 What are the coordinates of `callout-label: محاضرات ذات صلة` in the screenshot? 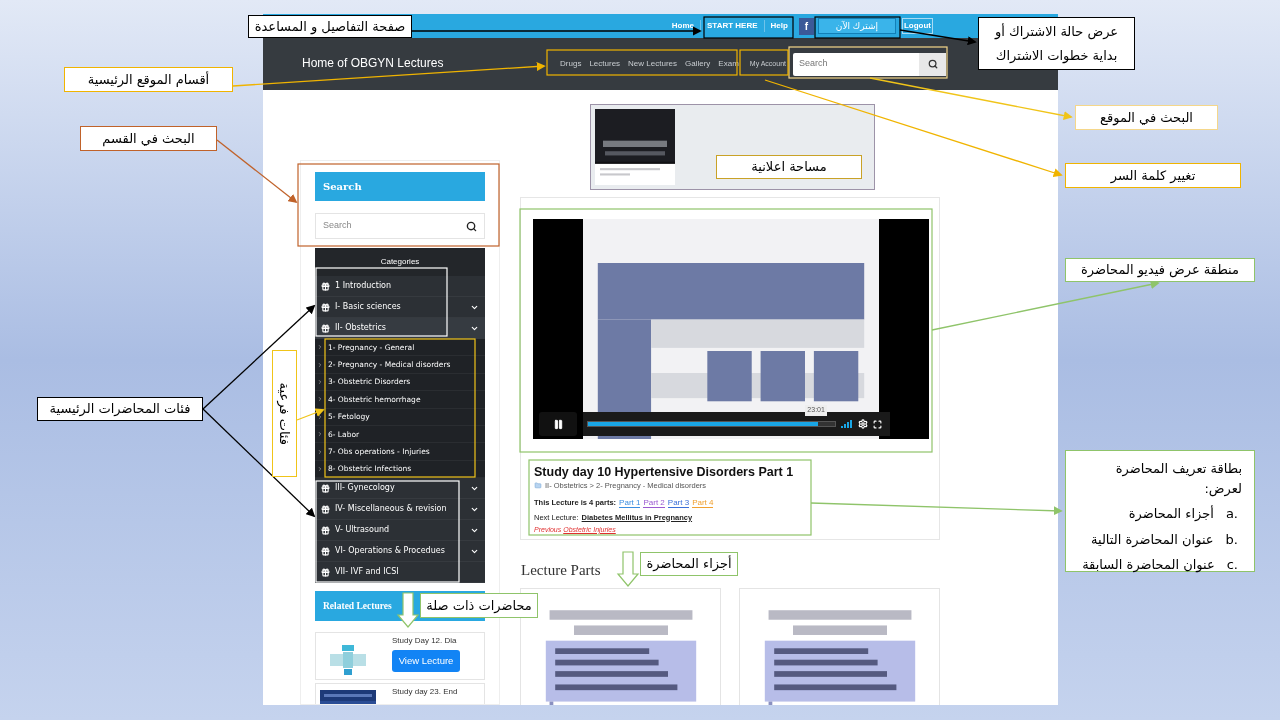 It's located at (479, 605).